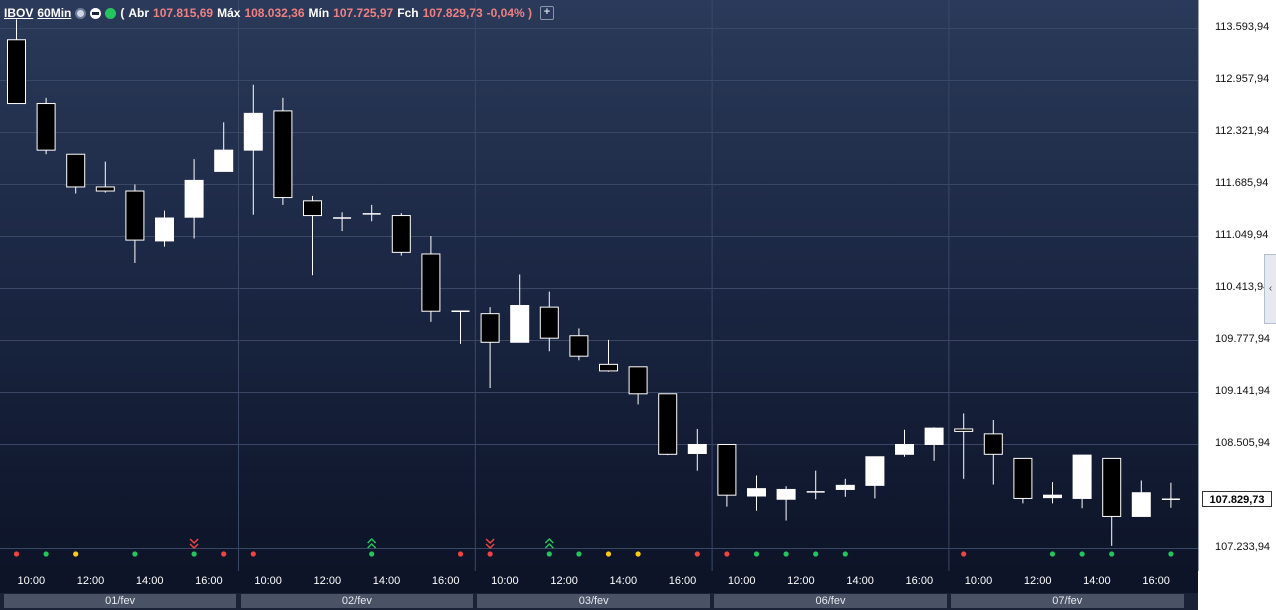 The height and width of the screenshot is (610, 1276). I want to click on timeframe-link: 60Min, so click(54, 13).